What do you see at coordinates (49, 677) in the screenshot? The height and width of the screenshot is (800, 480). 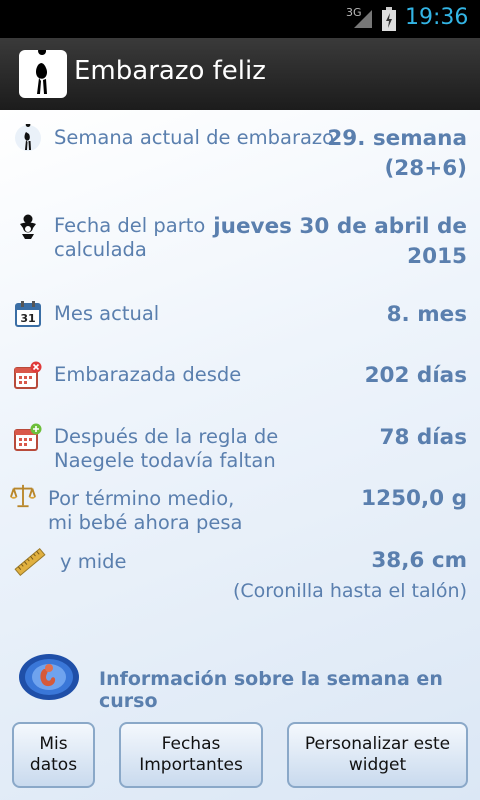 I see `fetus-icon` at bounding box center [49, 677].